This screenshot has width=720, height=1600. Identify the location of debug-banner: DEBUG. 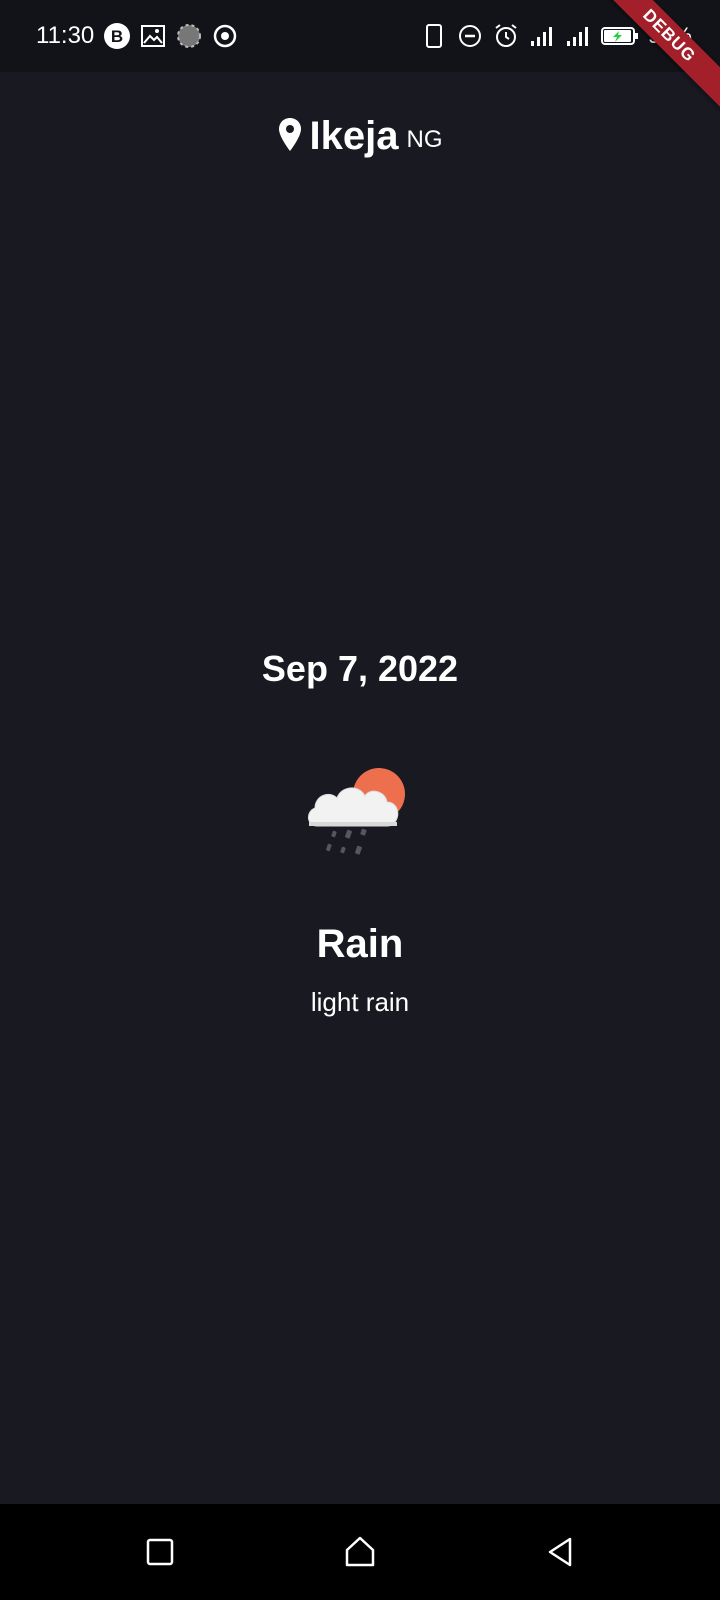
(655, 57).